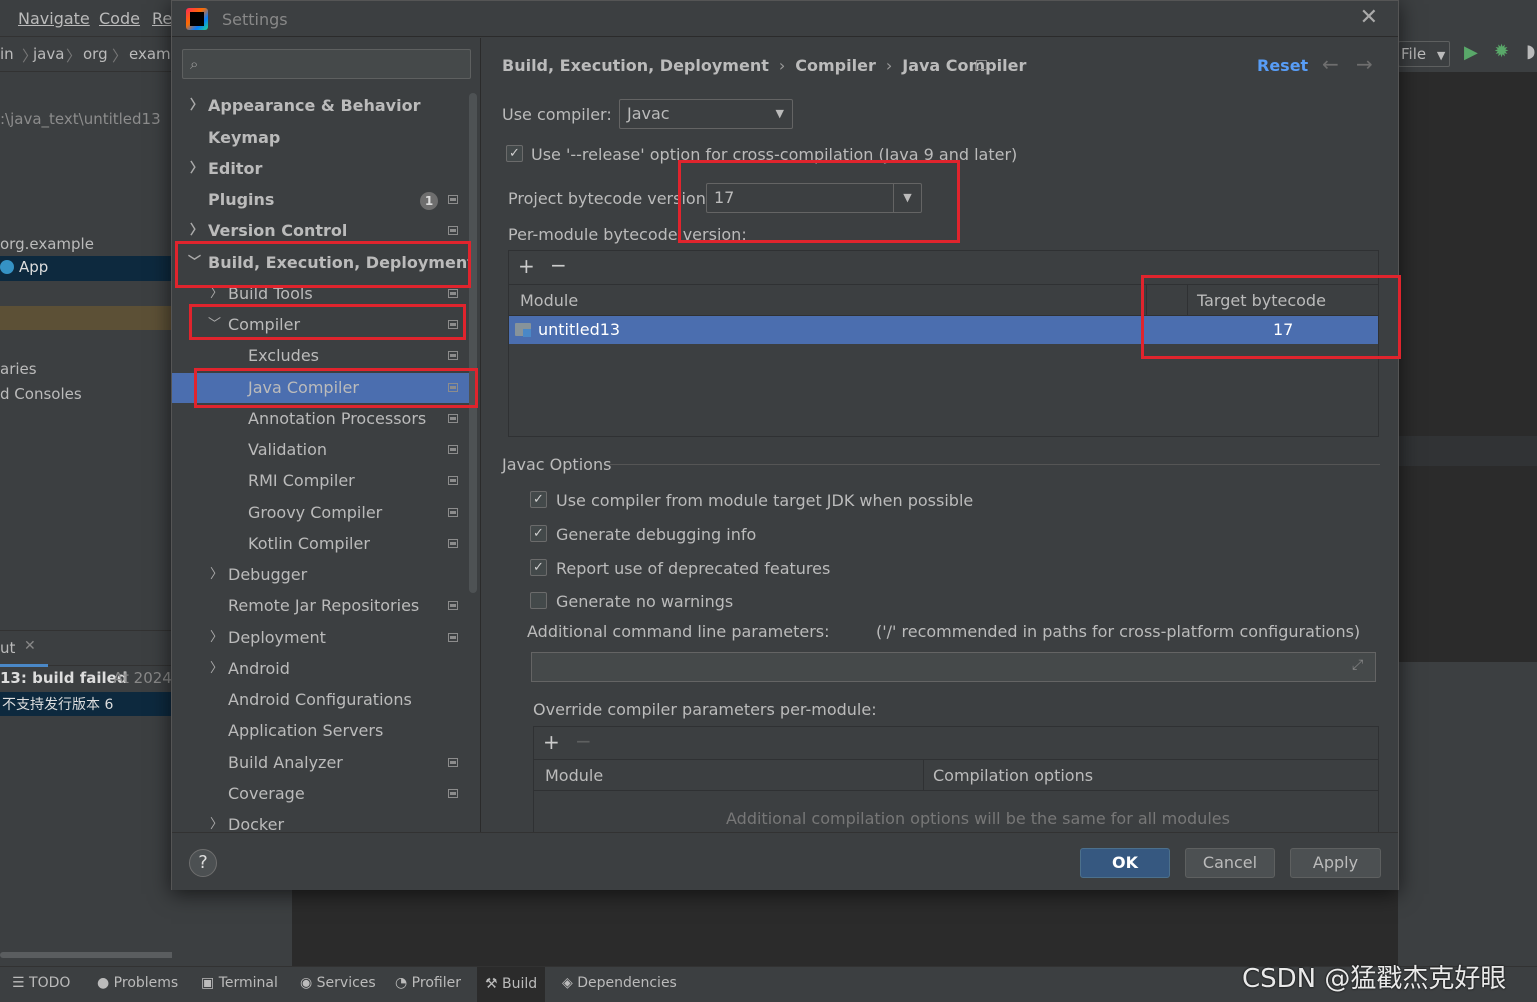 The image size is (1537, 1002). I want to click on menu-navigate: Navigate, so click(54, 18).